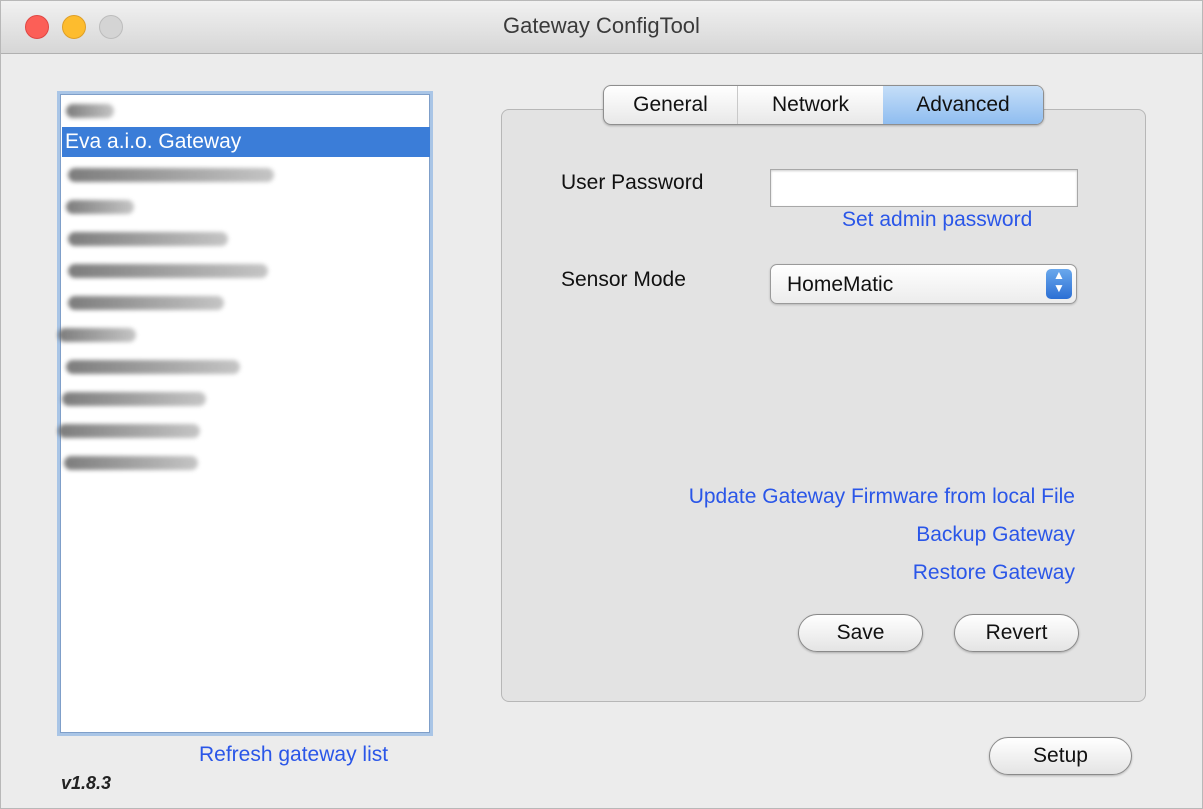 Image resolution: width=1203 pixels, height=809 pixels. Describe the element at coordinates (293, 755) in the screenshot. I see `refresh-gateway-list-link: Refresh gateway list` at that location.